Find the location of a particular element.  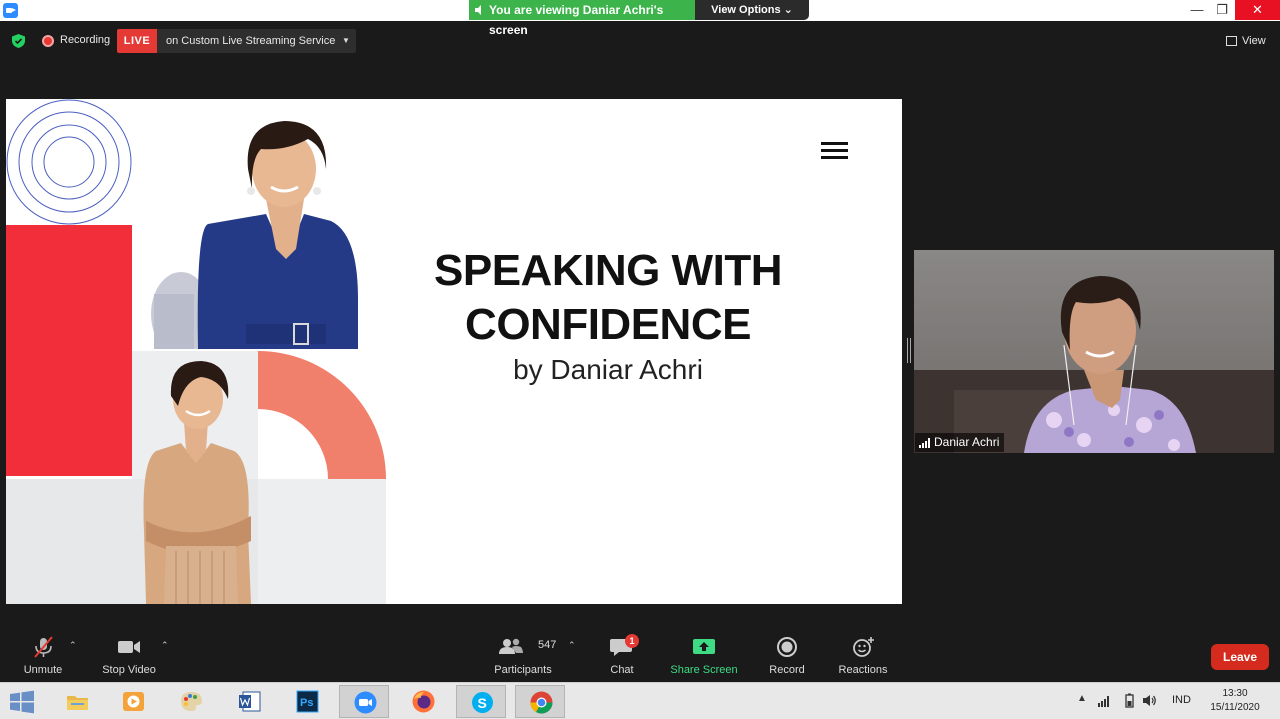

hamburger-menu-icon is located at coordinates (834, 152).